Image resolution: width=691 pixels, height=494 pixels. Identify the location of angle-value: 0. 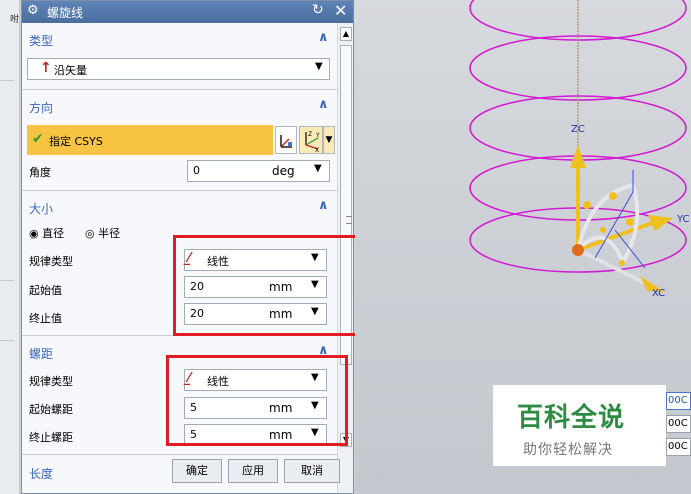
(196, 170).